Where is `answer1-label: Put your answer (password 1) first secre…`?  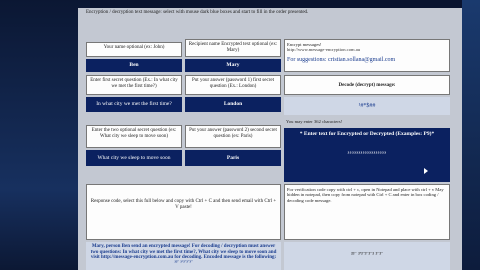
answer1-label: Put your answer (password 1) first secre… is located at coordinates (233, 85).